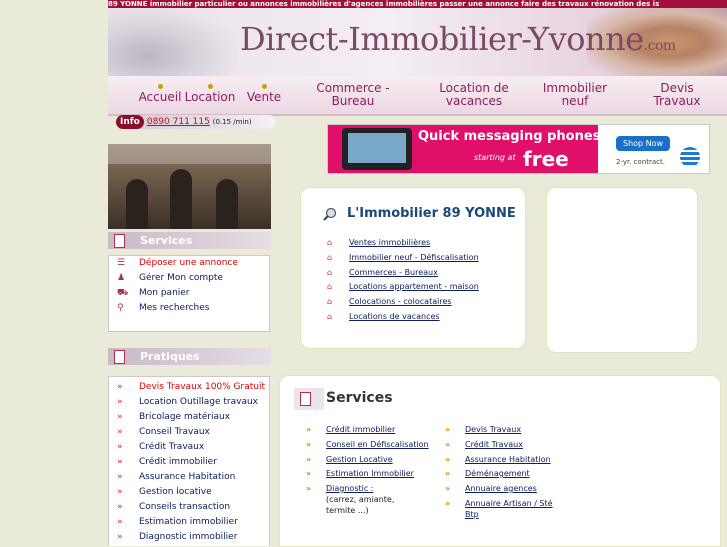 The height and width of the screenshot is (547, 727). I want to click on sidebar-item-bricolage: » Bricolage matériaux, so click(189, 417).